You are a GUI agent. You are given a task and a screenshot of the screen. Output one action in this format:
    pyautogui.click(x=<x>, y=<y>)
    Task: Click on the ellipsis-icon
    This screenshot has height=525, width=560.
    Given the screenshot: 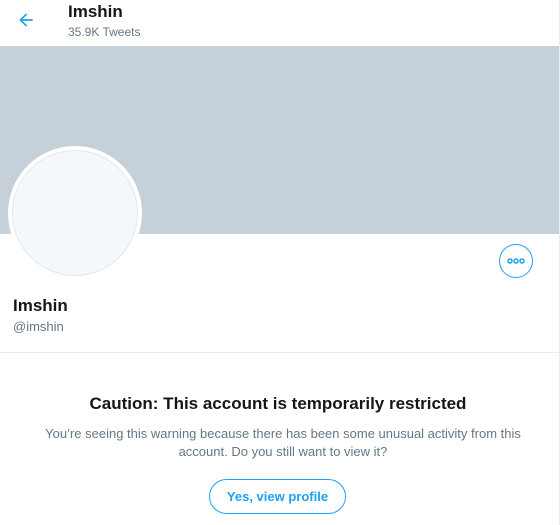 What is the action you would take?
    pyautogui.click(x=516, y=261)
    